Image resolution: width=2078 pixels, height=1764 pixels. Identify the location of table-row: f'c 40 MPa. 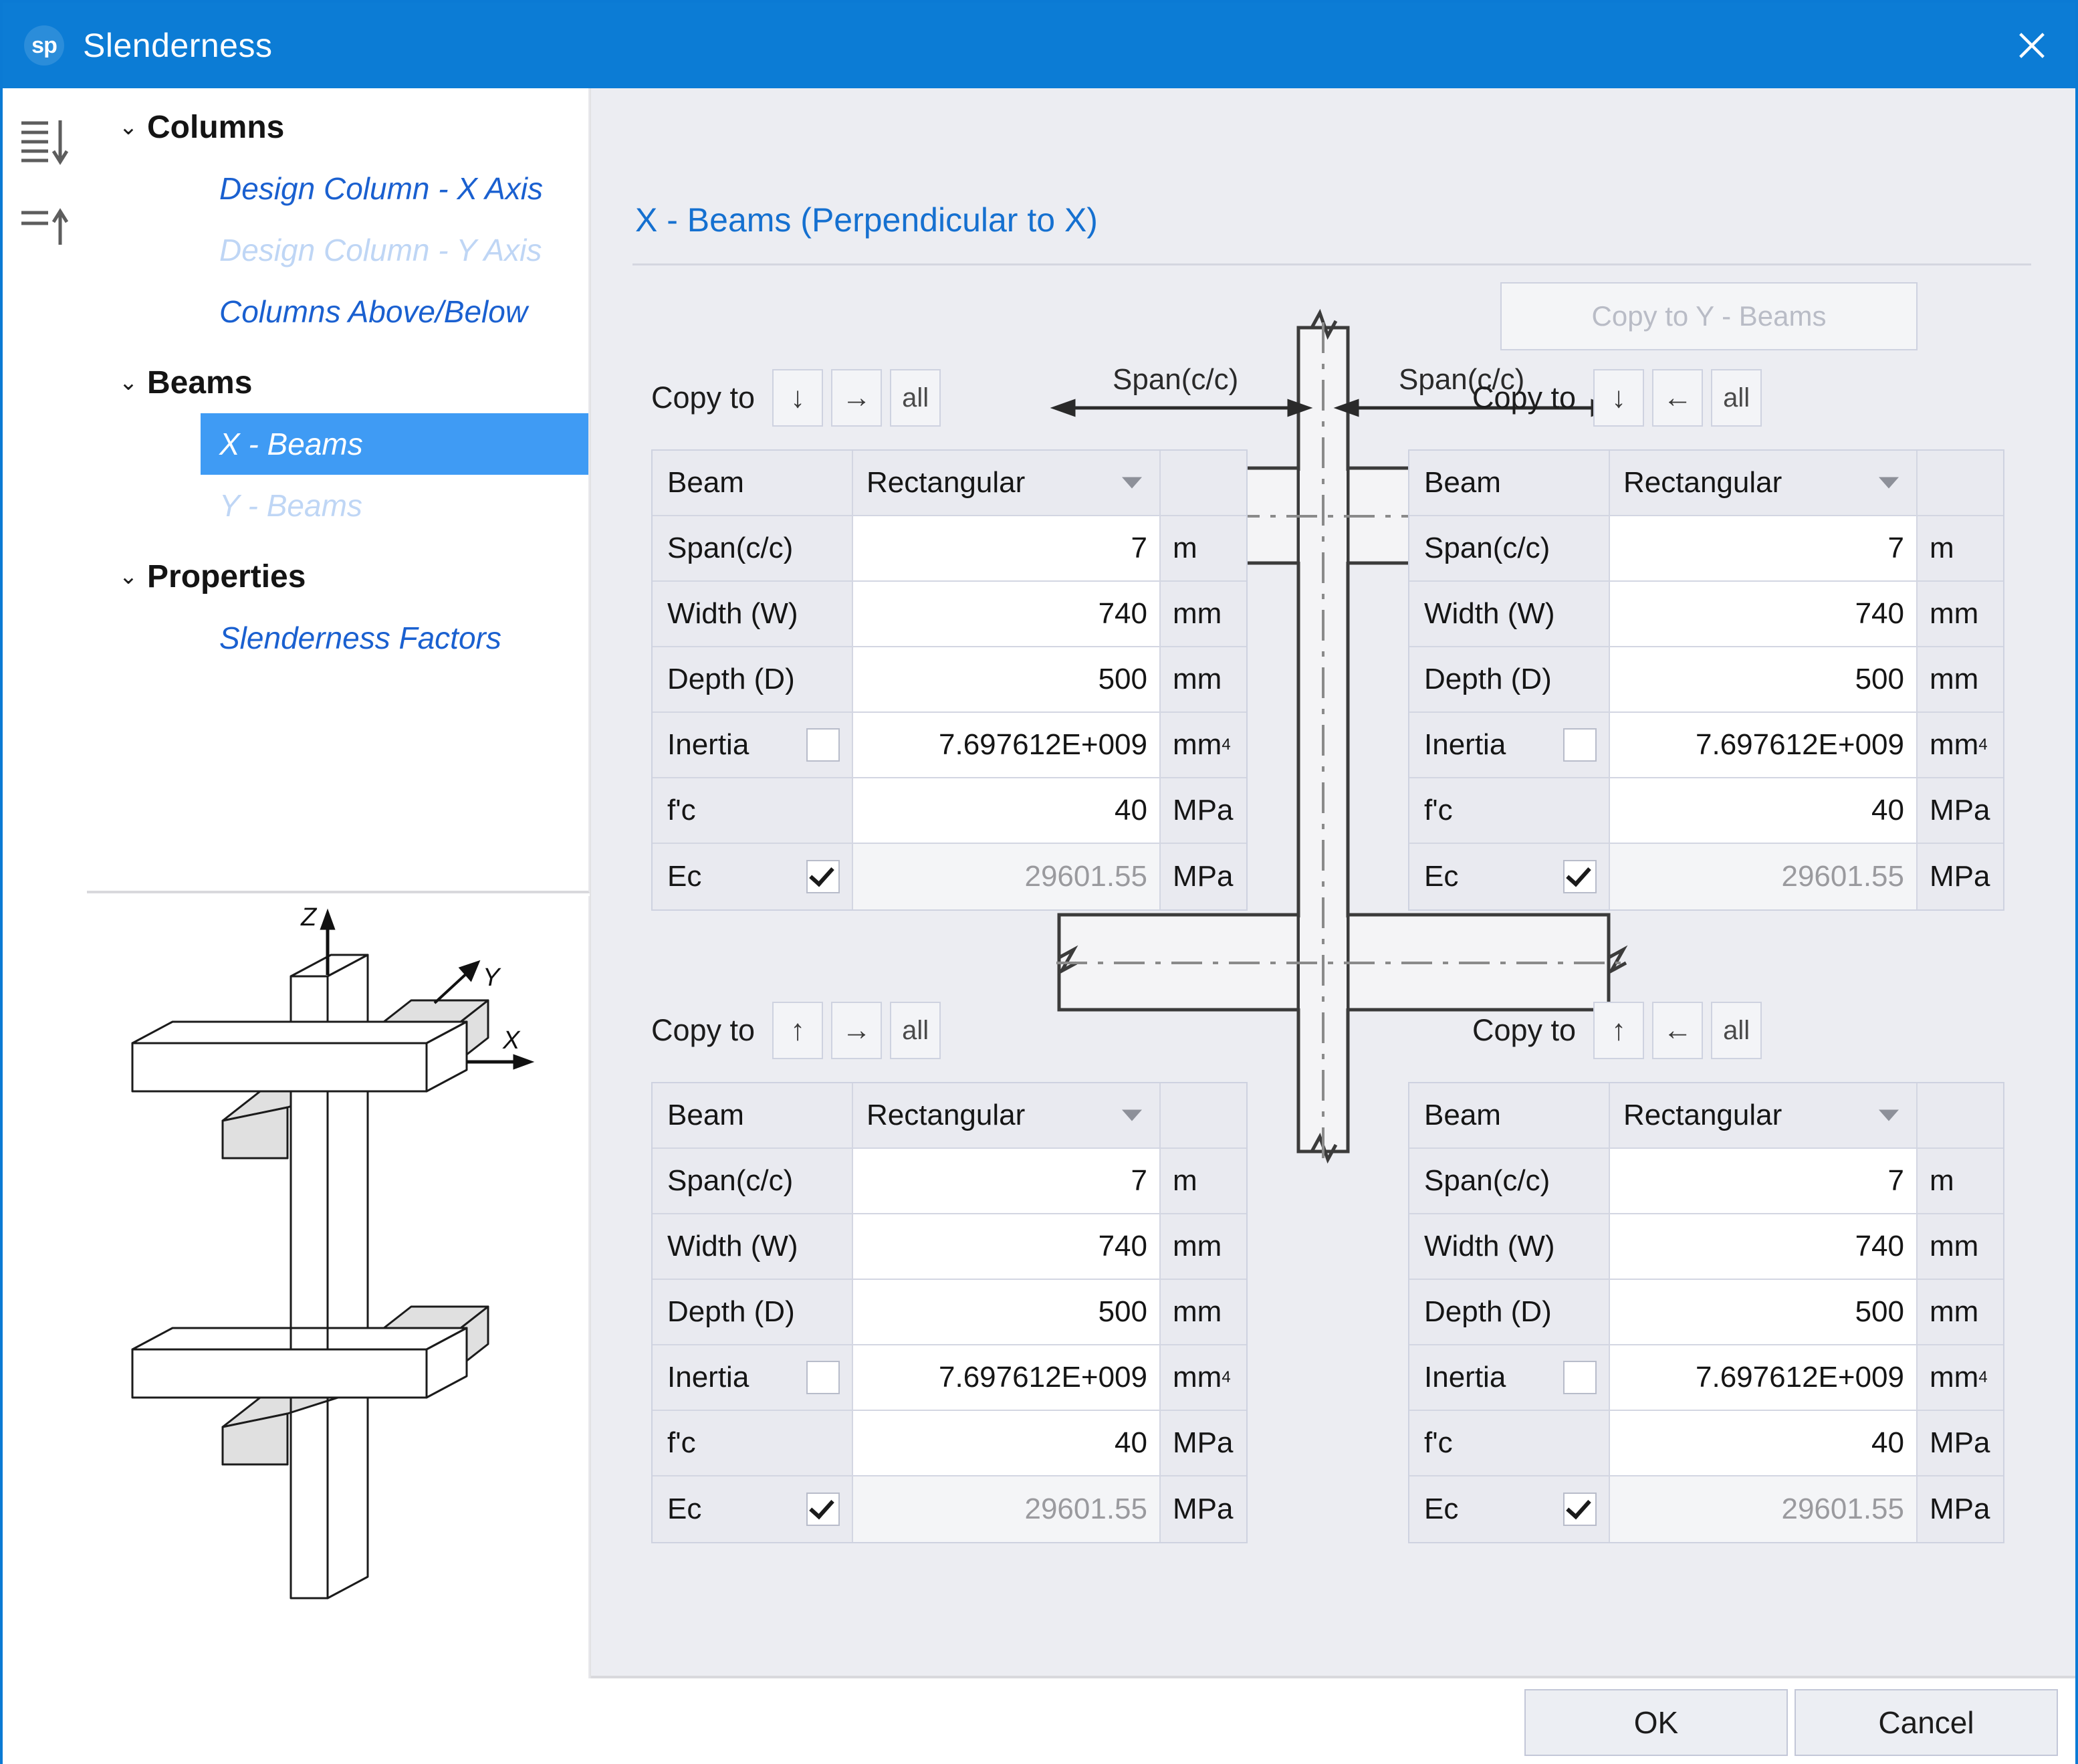
(1706, 1443).